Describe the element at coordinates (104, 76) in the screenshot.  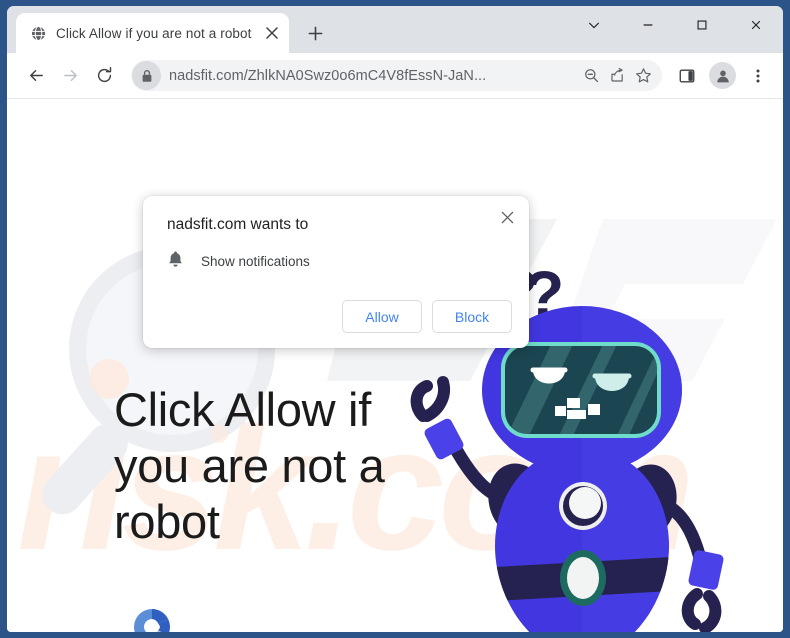
I see `reload-icon` at that location.